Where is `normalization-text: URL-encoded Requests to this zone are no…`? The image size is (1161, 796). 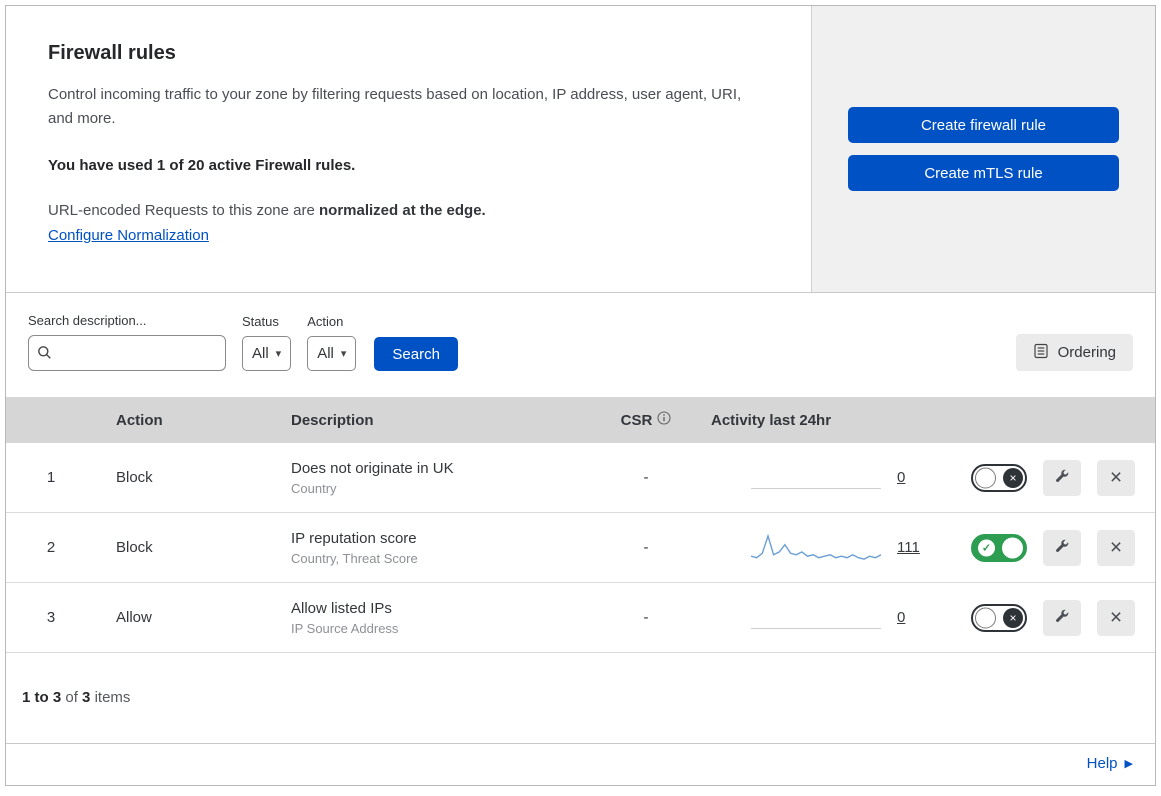
normalization-text: URL-encoded Requests to this zone are no… is located at coordinates (408, 210).